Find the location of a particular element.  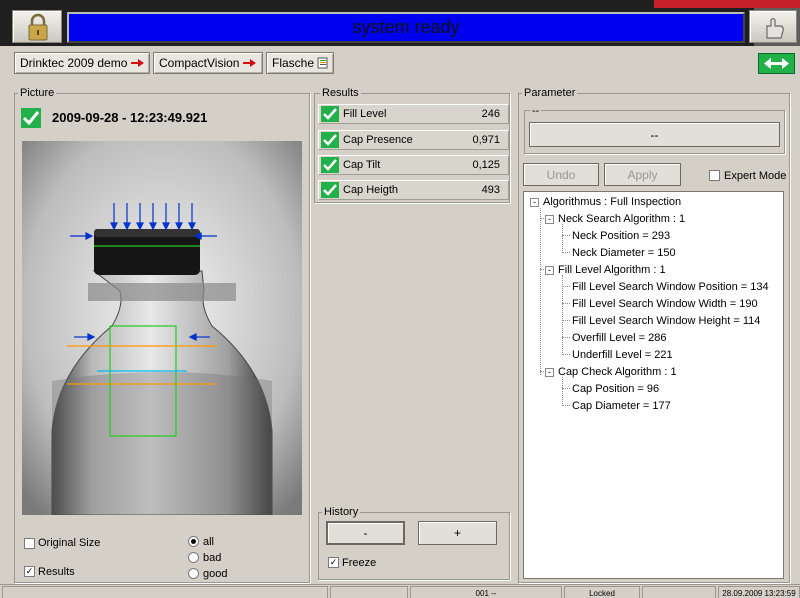

history-next-button: + is located at coordinates (457, 533).